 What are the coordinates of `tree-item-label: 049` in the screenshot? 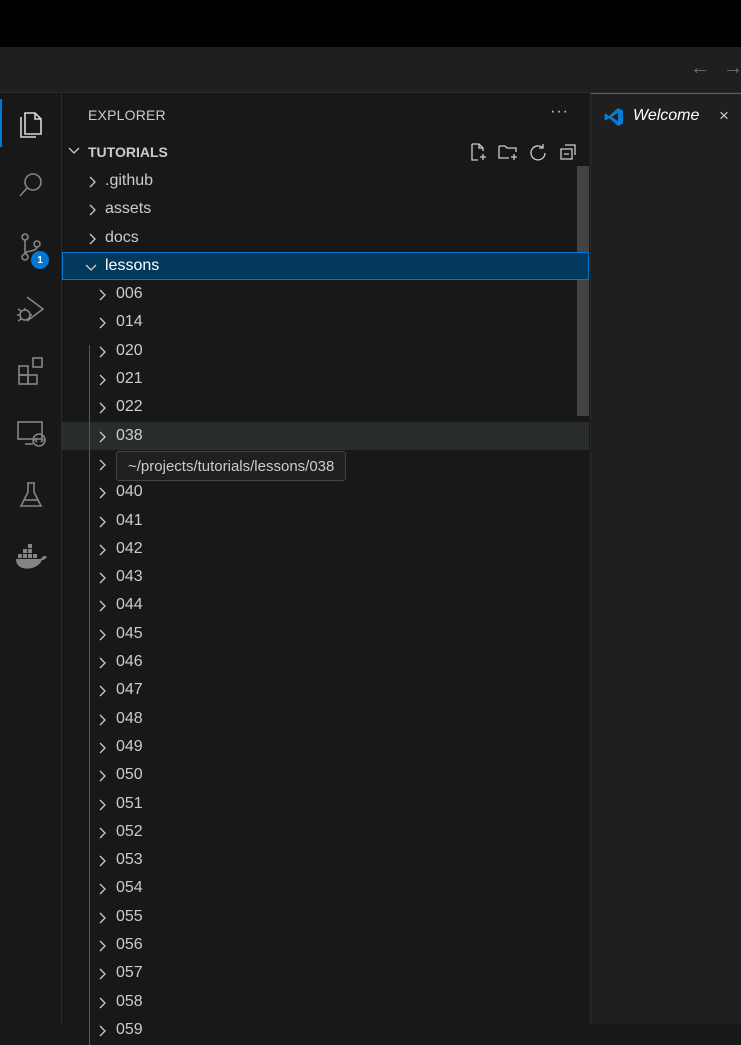 It's located at (129, 746).